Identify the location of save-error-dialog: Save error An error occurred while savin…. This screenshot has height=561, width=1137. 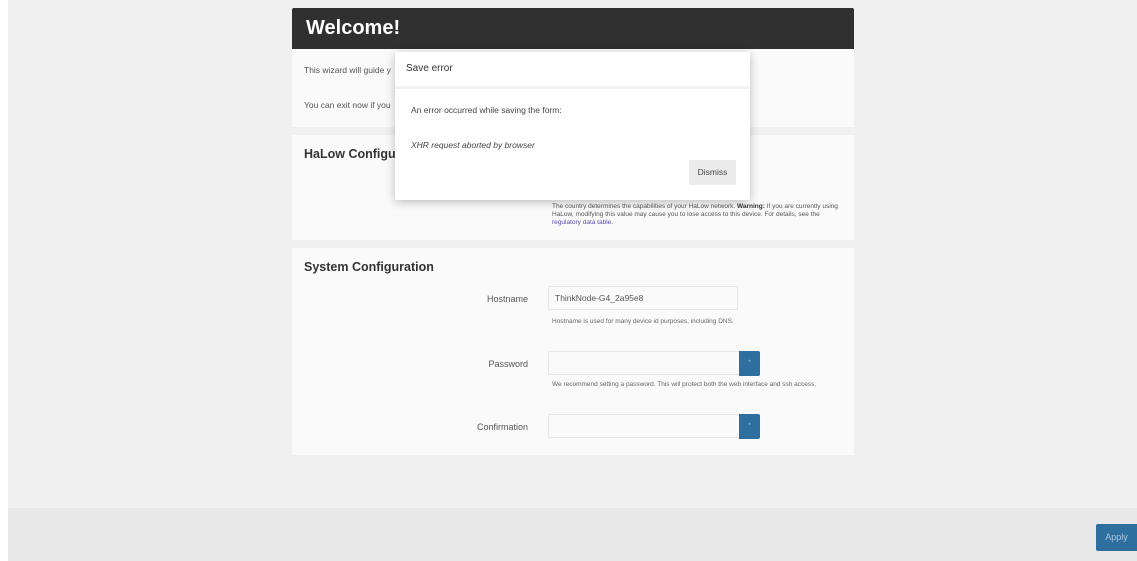
(572, 126).